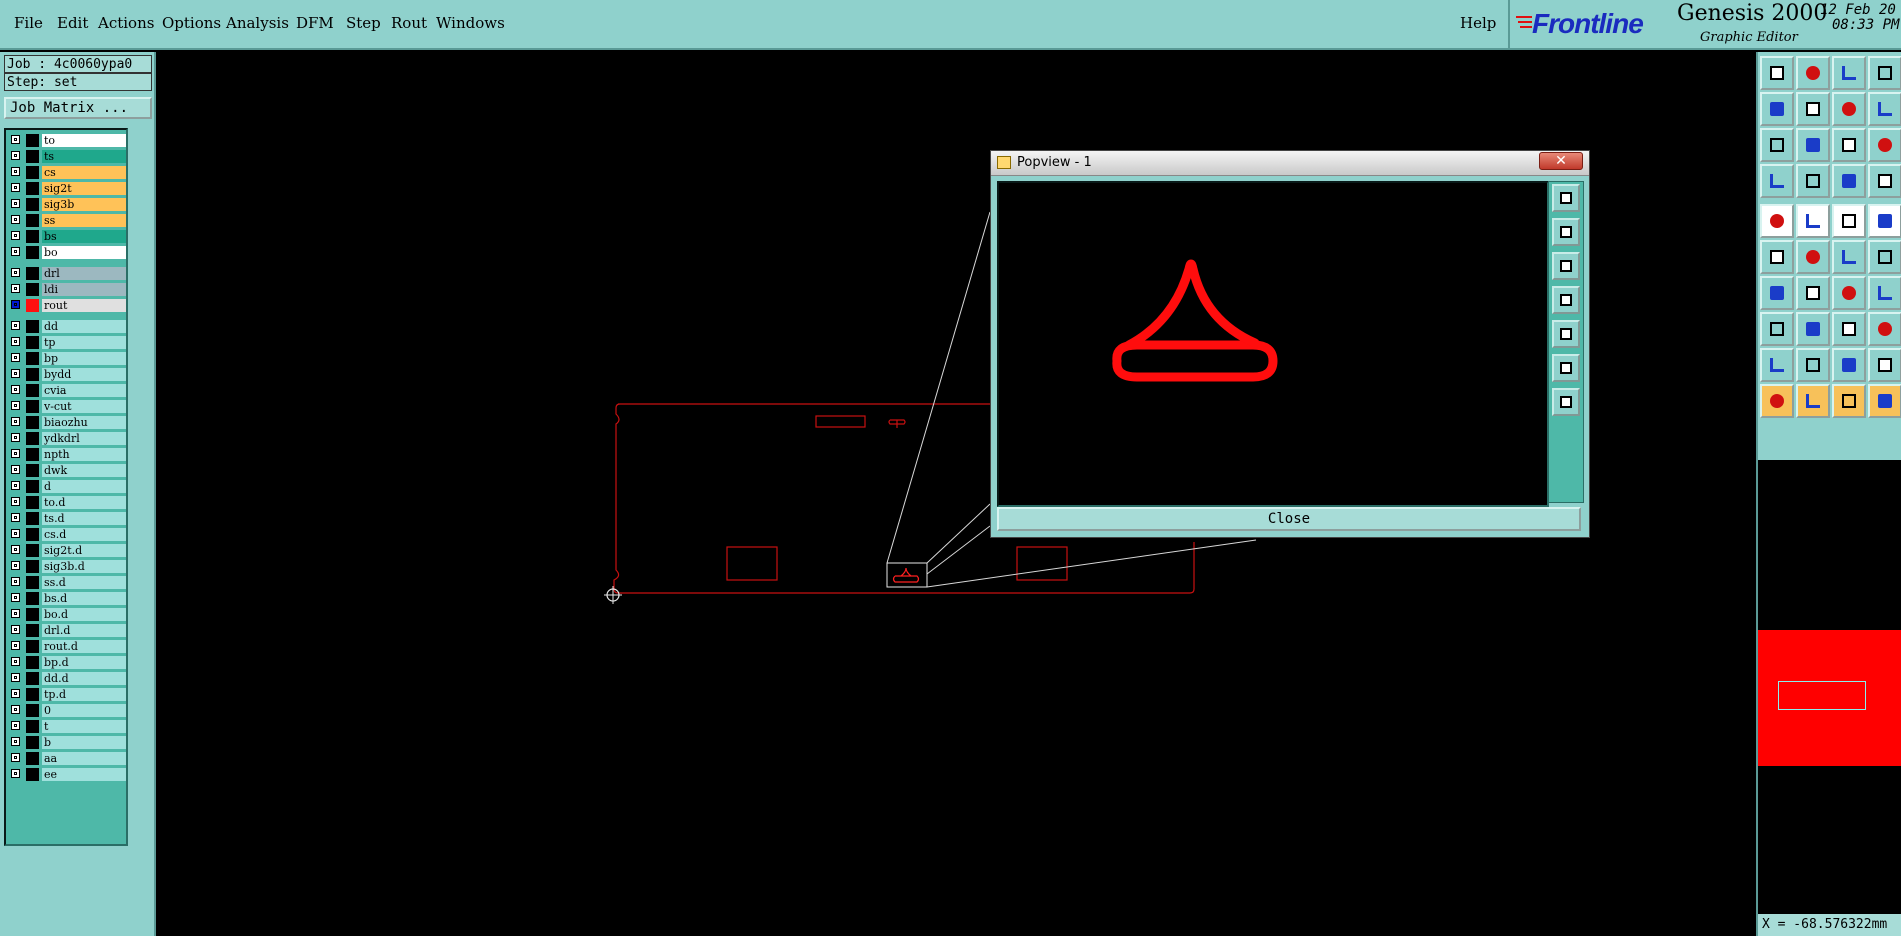 The image size is (1901, 936). Describe the element at coordinates (84, 374) in the screenshot. I see `layer-name: bydd` at that location.